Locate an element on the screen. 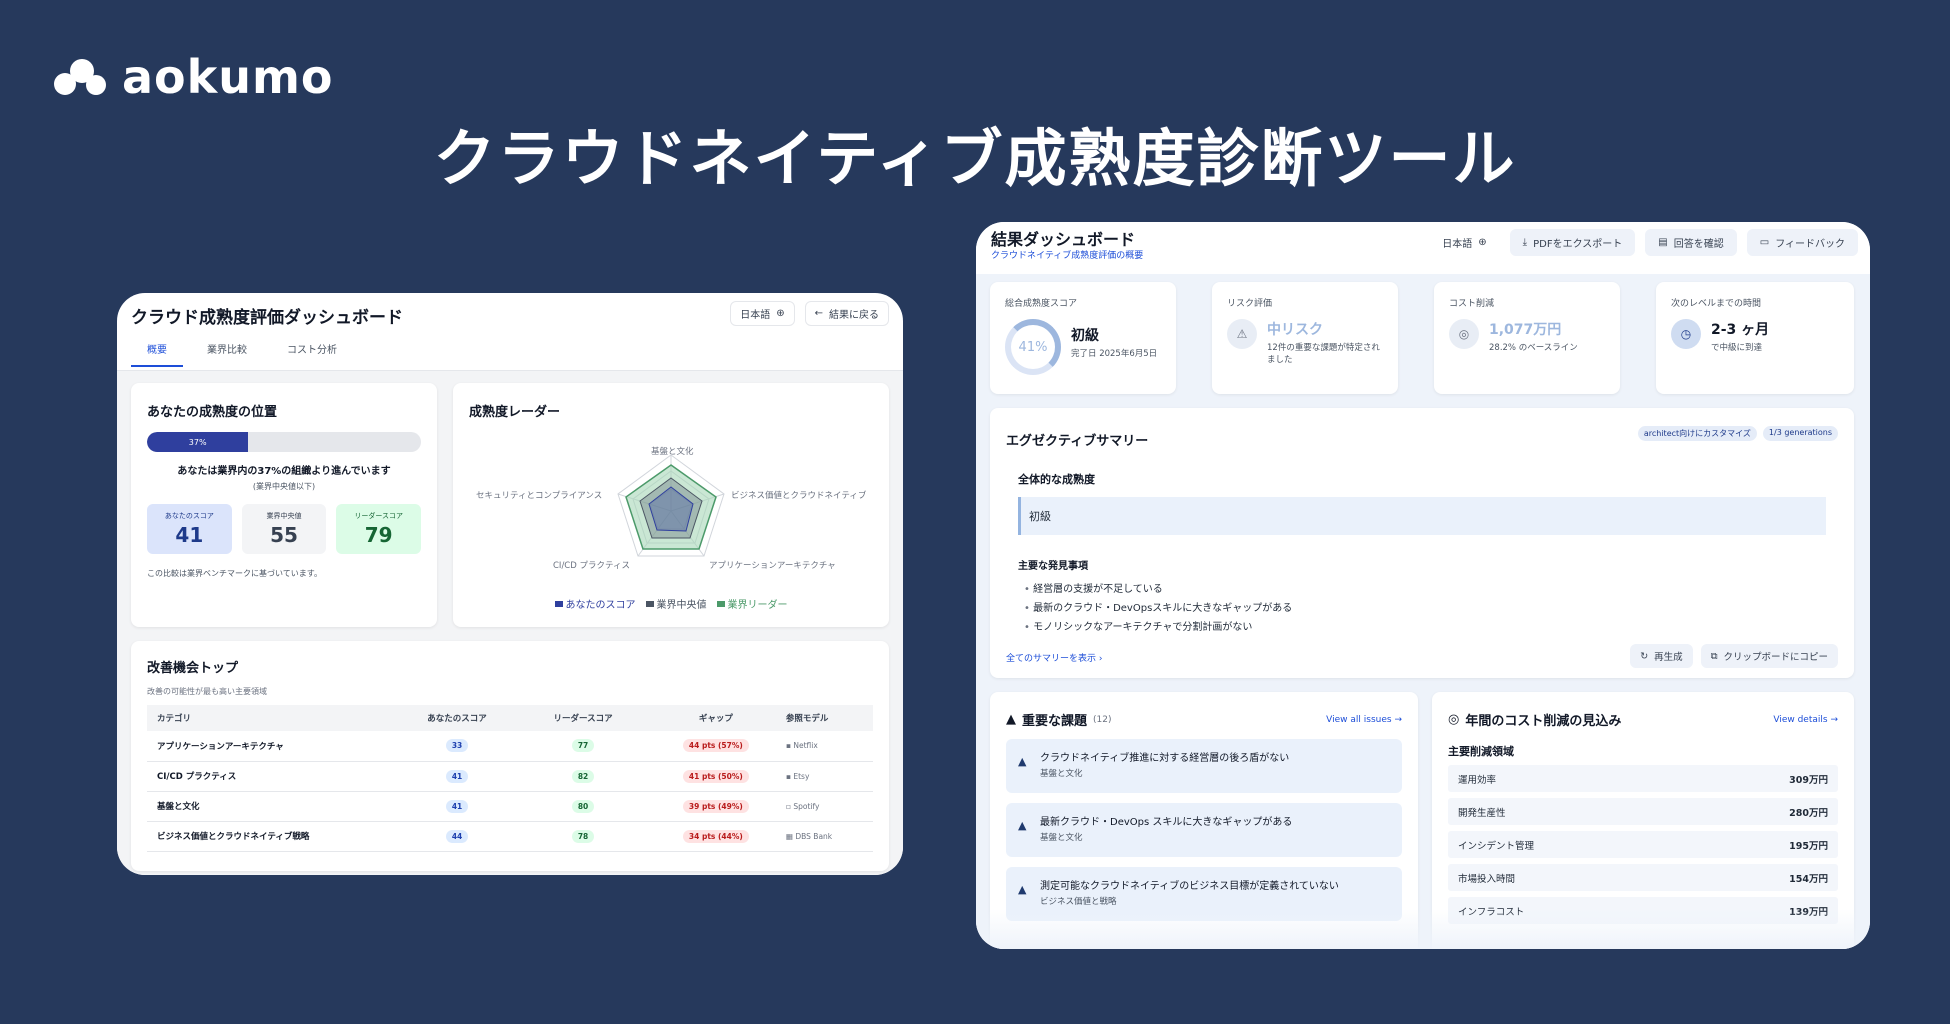 This screenshot has width=1950, height=1024. tab-industry: 業界比較 is located at coordinates (227, 354).